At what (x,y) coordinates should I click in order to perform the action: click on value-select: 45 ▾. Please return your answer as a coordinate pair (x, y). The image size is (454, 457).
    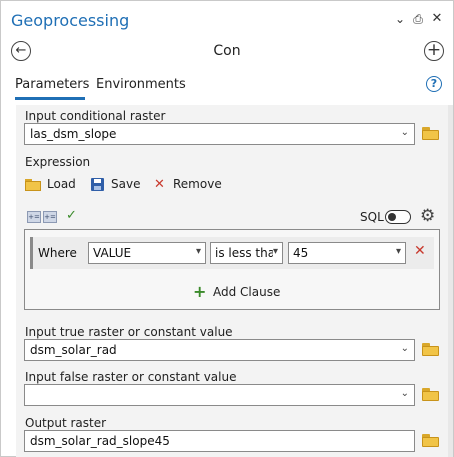
    Looking at the image, I should click on (347, 253).